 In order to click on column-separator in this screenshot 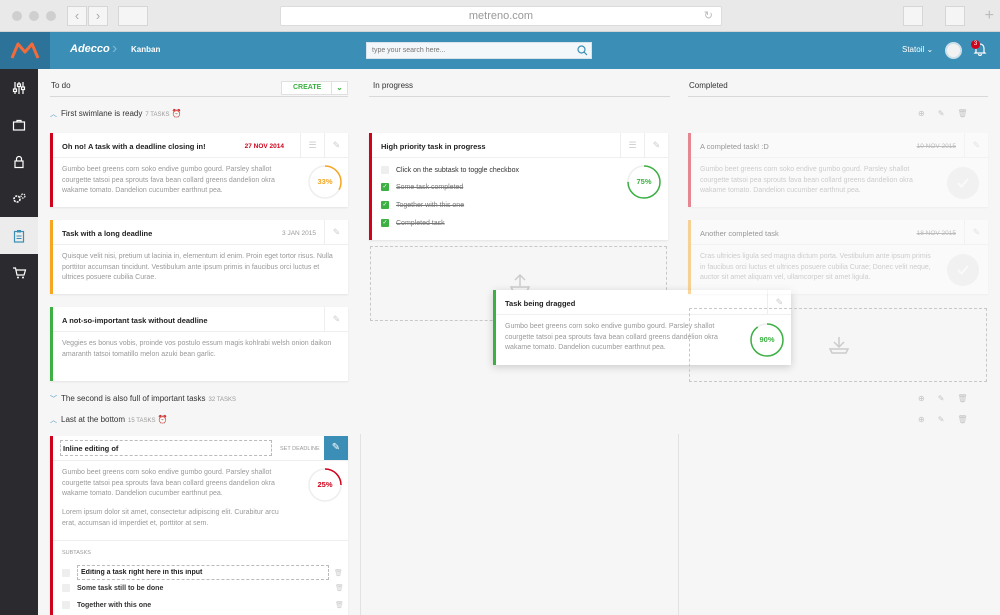, I will do `click(678, 524)`.